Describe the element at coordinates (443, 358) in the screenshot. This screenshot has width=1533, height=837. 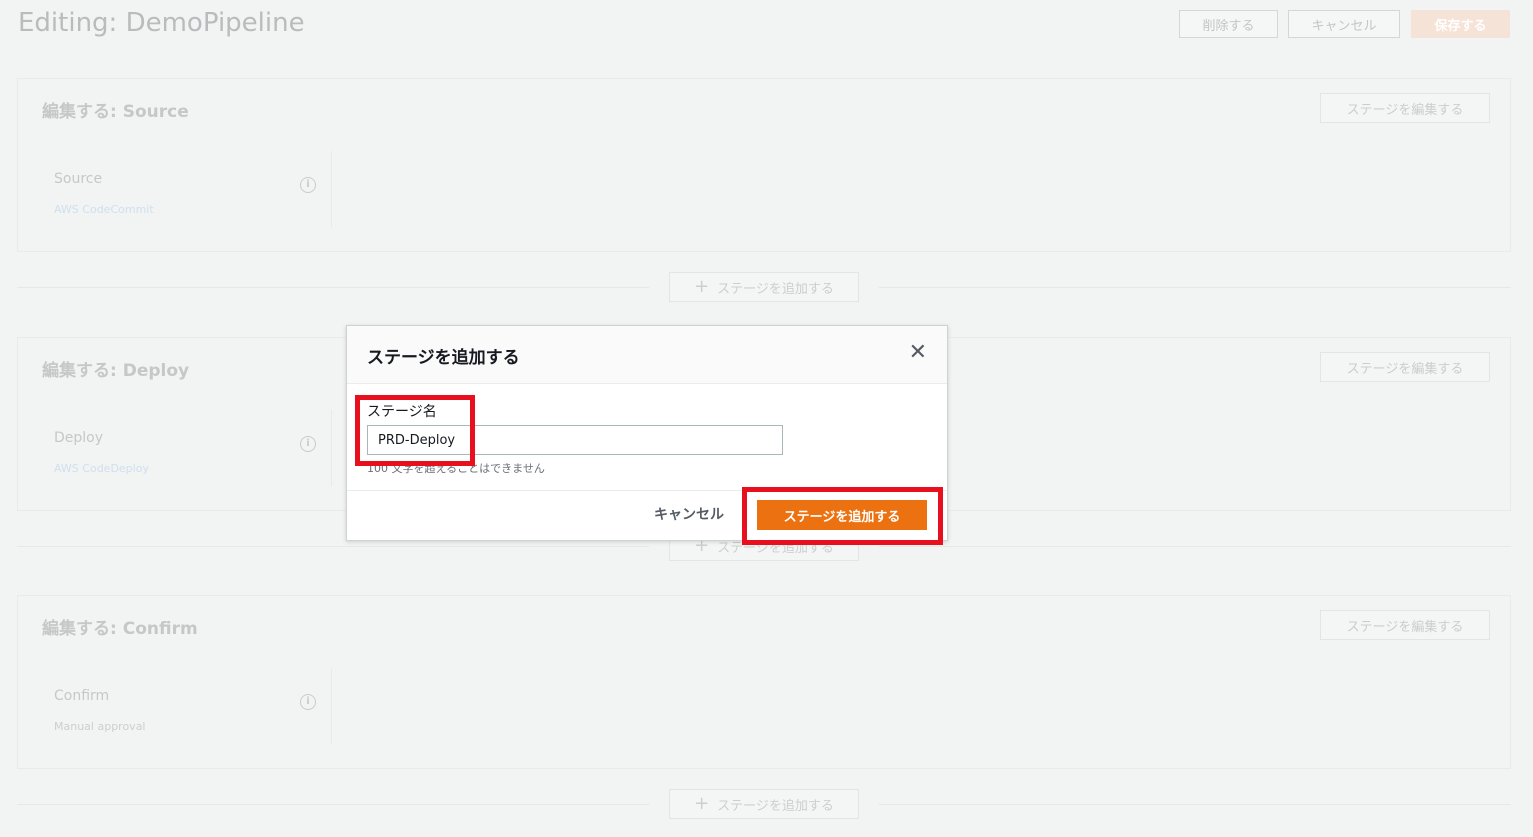
I see `modal-title: ステージを追加する` at that location.